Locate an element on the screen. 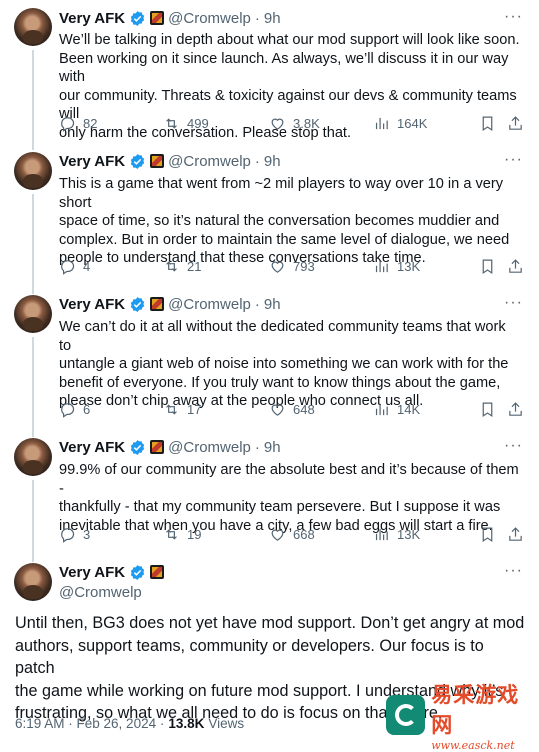  analytics-icon is located at coordinates (381, 266).